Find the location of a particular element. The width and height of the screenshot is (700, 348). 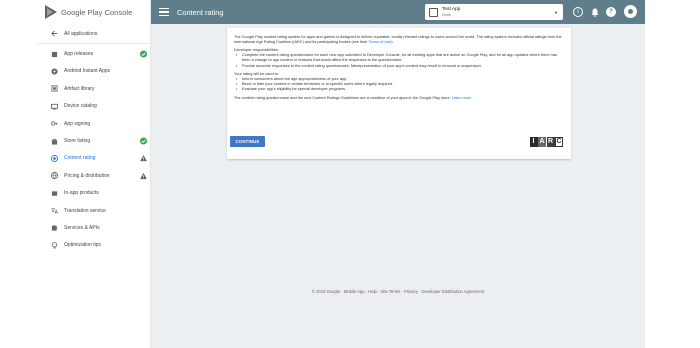

bolt-icon is located at coordinates (54, 71).